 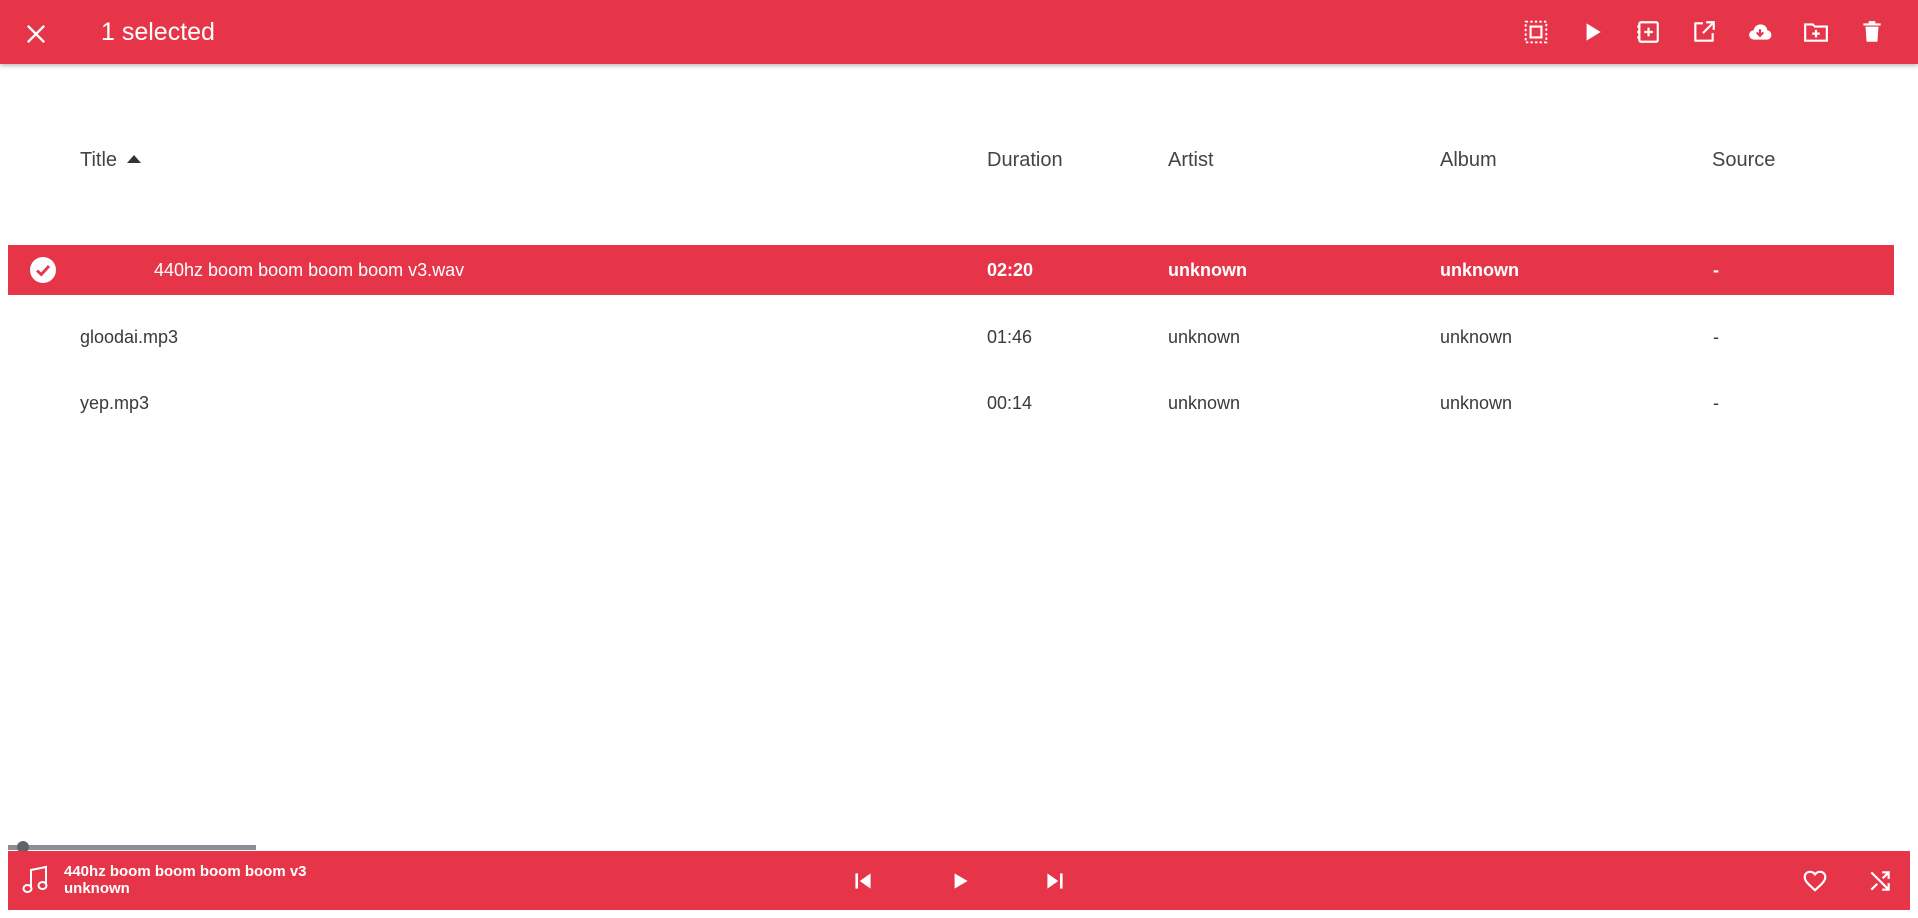 I want to click on open-external-icon, so click(x=1704, y=31).